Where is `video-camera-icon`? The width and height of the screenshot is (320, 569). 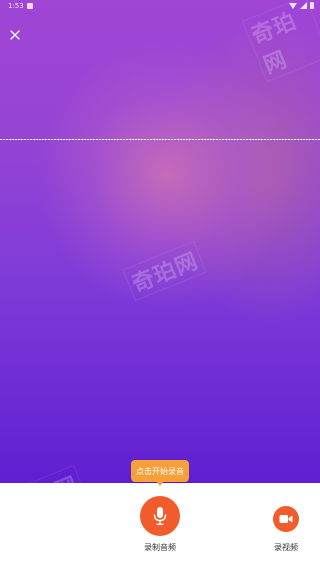
video-camera-icon is located at coordinates (286, 519).